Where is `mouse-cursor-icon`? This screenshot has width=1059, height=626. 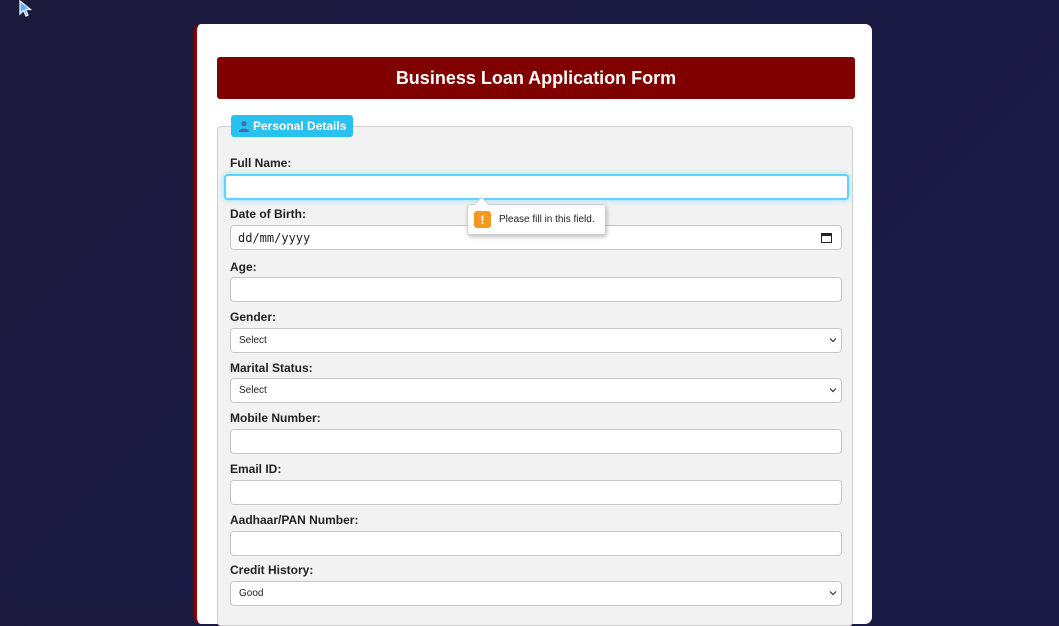 mouse-cursor-icon is located at coordinates (26, 8).